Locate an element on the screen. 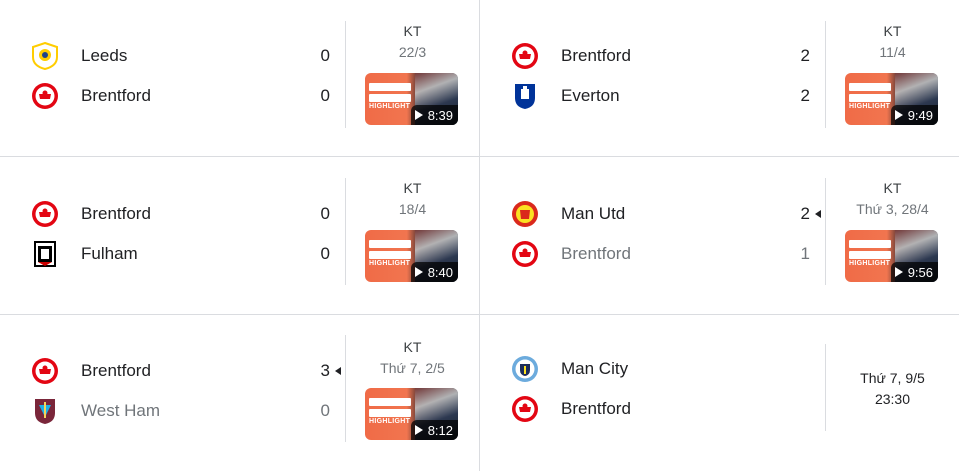  home-score: 0 is located at coordinates (325, 213).